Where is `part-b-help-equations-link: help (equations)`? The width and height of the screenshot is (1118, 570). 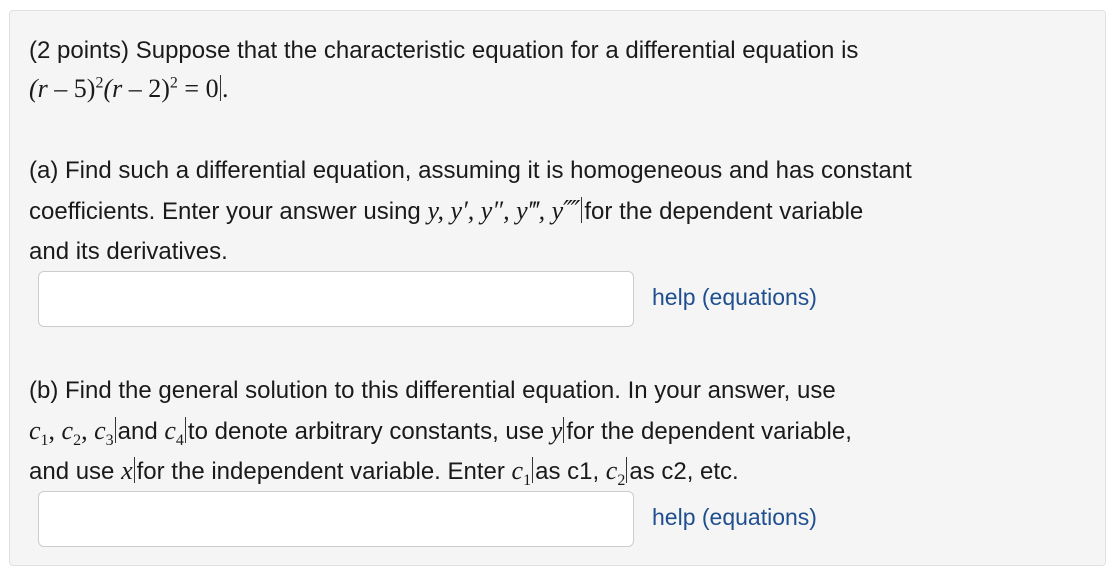
part-b-help-equations-link: help (equations) is located at coordinates (734, 517).